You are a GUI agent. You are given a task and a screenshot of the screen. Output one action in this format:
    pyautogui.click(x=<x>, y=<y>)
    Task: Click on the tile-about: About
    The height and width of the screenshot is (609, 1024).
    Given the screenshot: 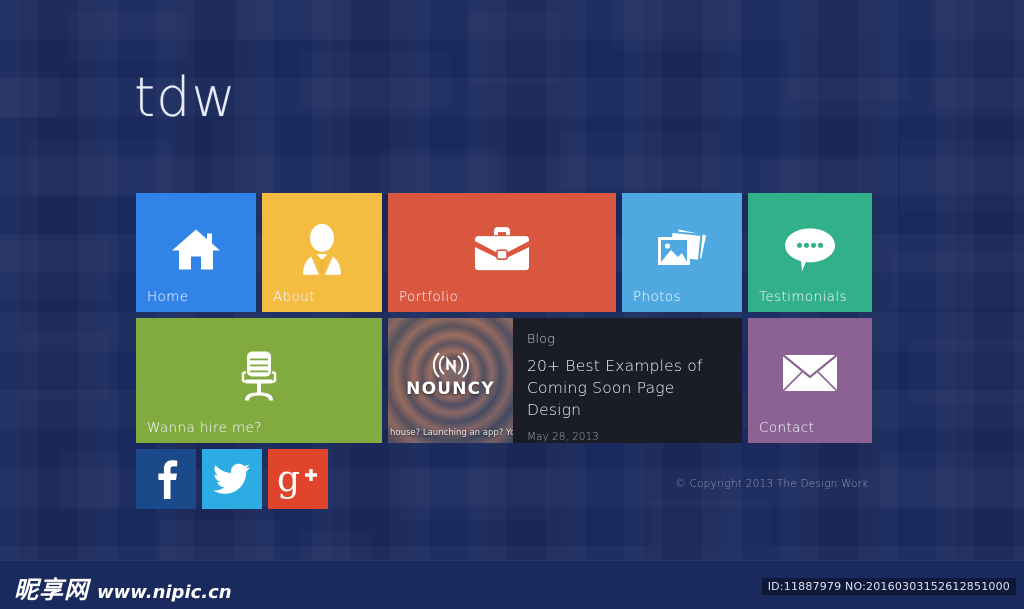 What is the action you would take?
    pyautogui.click(x=322, y=252)
    